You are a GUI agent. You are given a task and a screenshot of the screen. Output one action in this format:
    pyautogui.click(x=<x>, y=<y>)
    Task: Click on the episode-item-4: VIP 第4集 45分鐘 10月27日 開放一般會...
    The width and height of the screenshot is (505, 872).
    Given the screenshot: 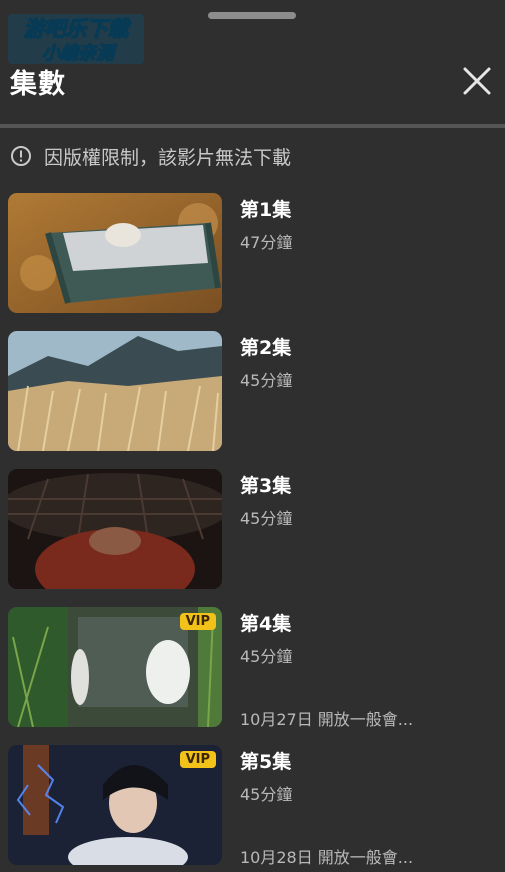 What is the action you would take?
    pyautogui.click(x=252, y=668)
    